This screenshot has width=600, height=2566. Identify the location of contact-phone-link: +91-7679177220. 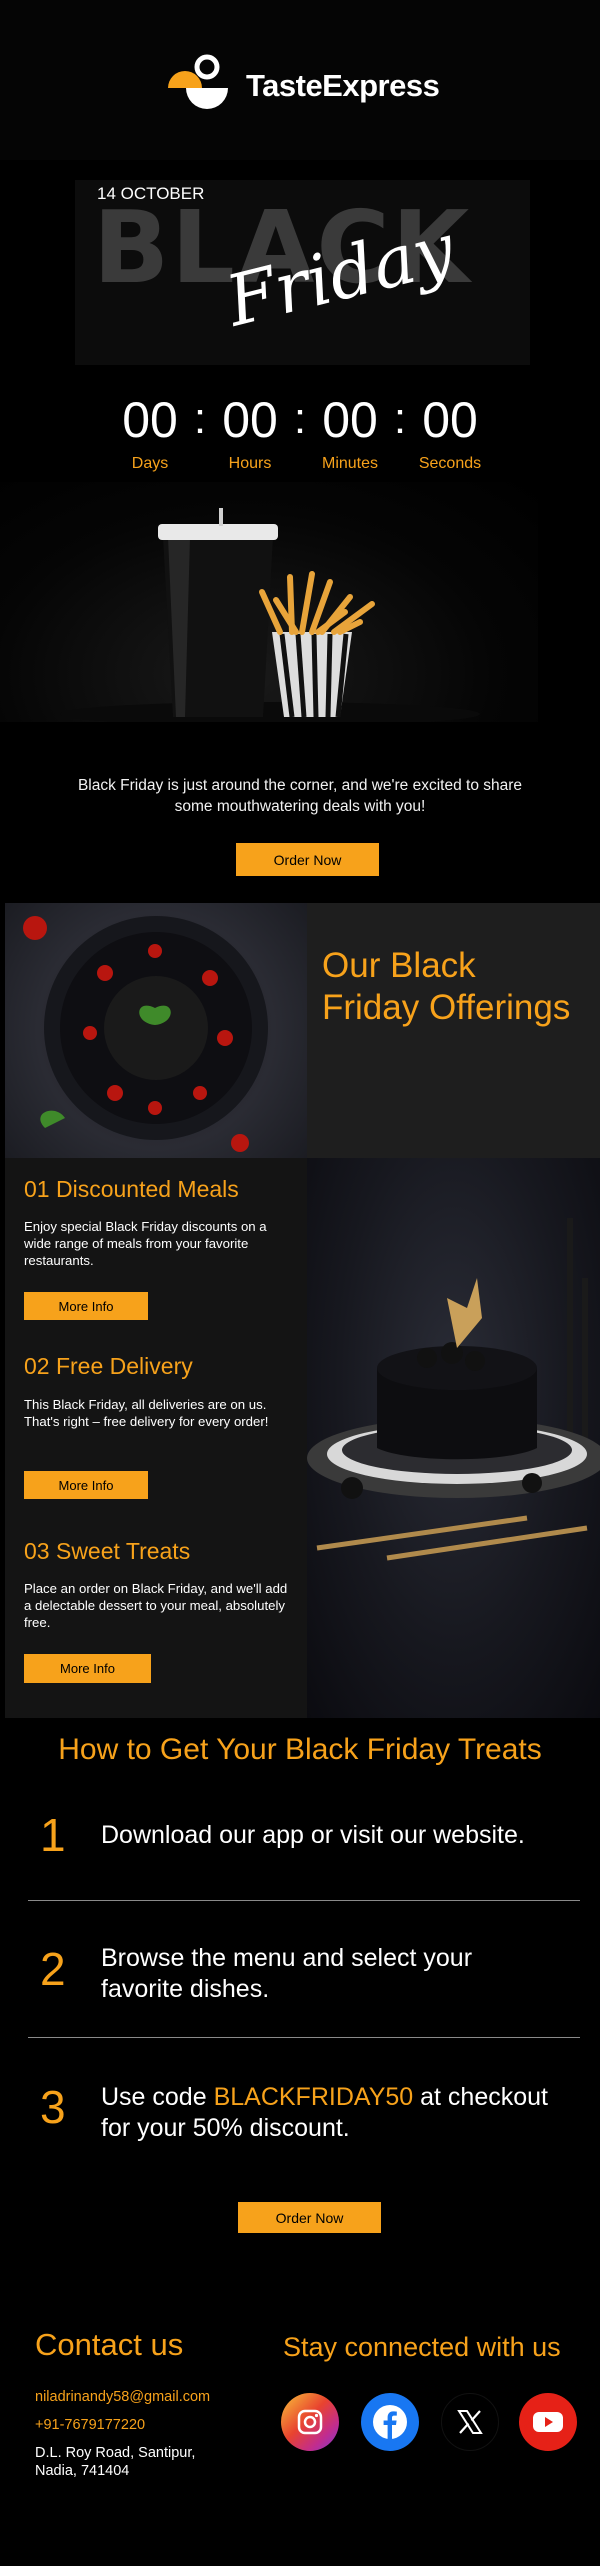
(90, 2425).